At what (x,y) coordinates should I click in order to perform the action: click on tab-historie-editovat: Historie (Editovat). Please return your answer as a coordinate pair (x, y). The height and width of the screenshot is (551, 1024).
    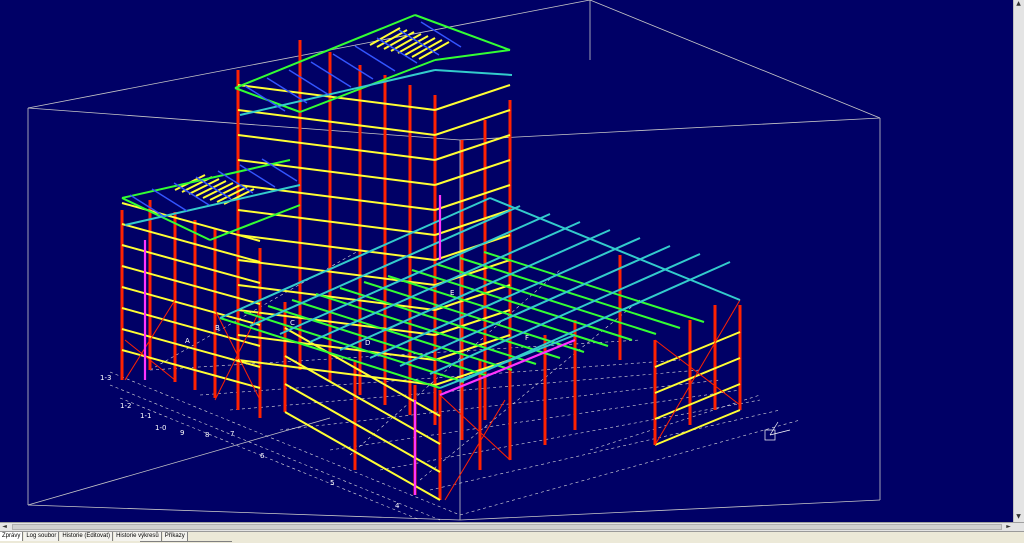
    Looking at the image, I should click on (87, 536).